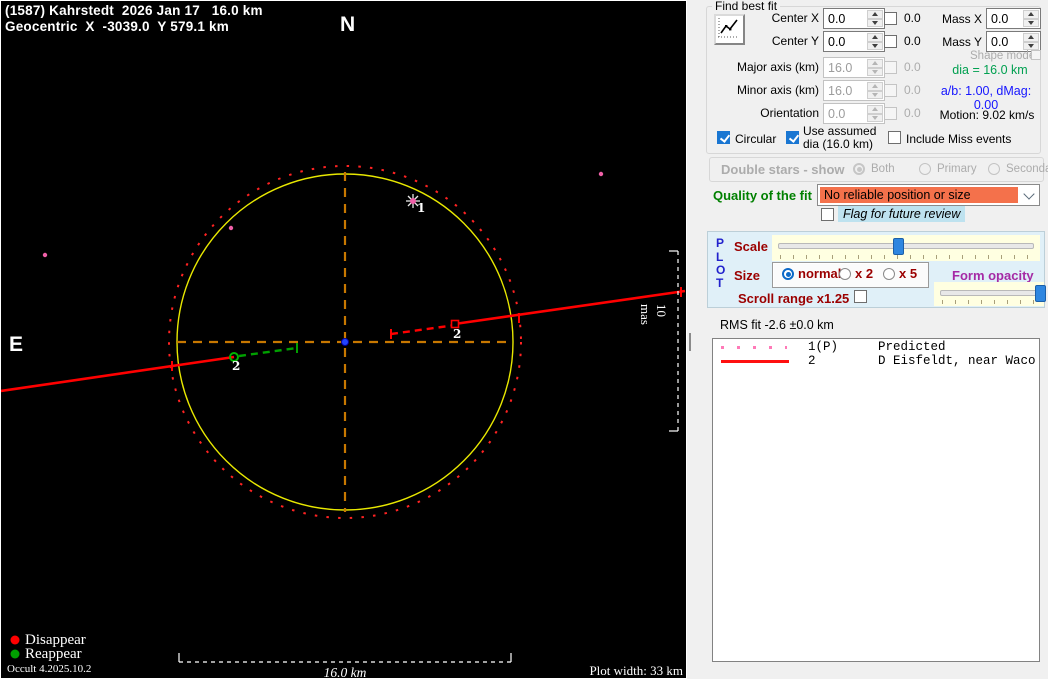 The width and height of the screenshot is (1048, 679). What do you see at coordinates (777, 67) in the screenshot?
I see `major-axis-label: Major axis (km)` at bounding box center [777, 67].